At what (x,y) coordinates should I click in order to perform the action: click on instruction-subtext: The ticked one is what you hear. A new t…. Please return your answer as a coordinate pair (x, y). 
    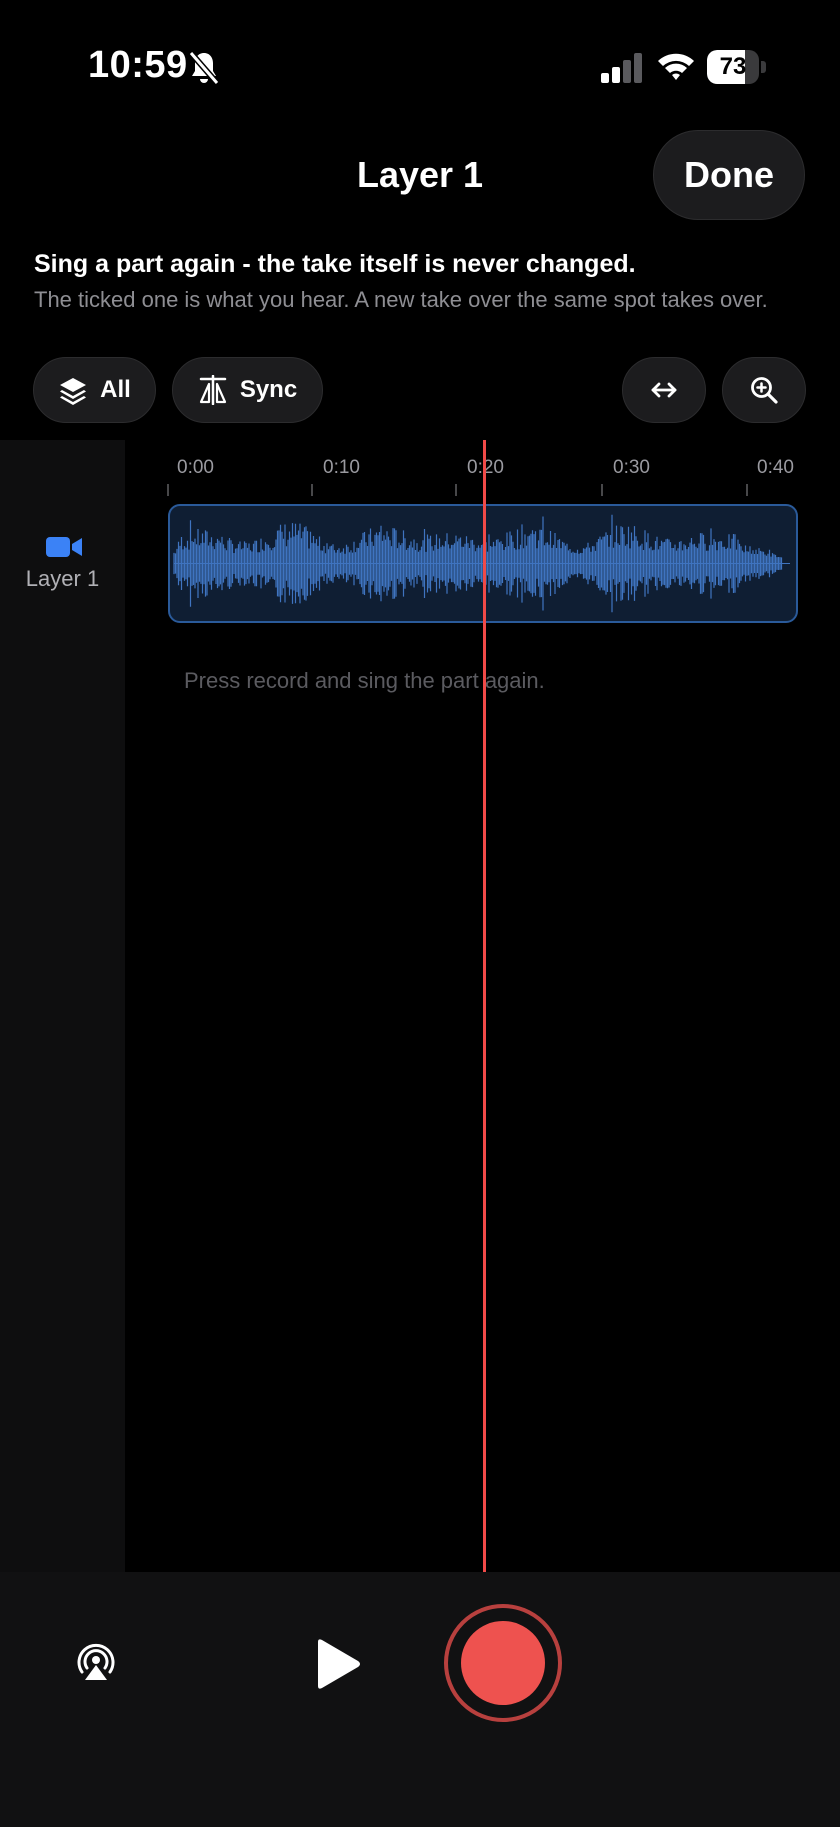
    Looking at the image, I should click on (401, 299).